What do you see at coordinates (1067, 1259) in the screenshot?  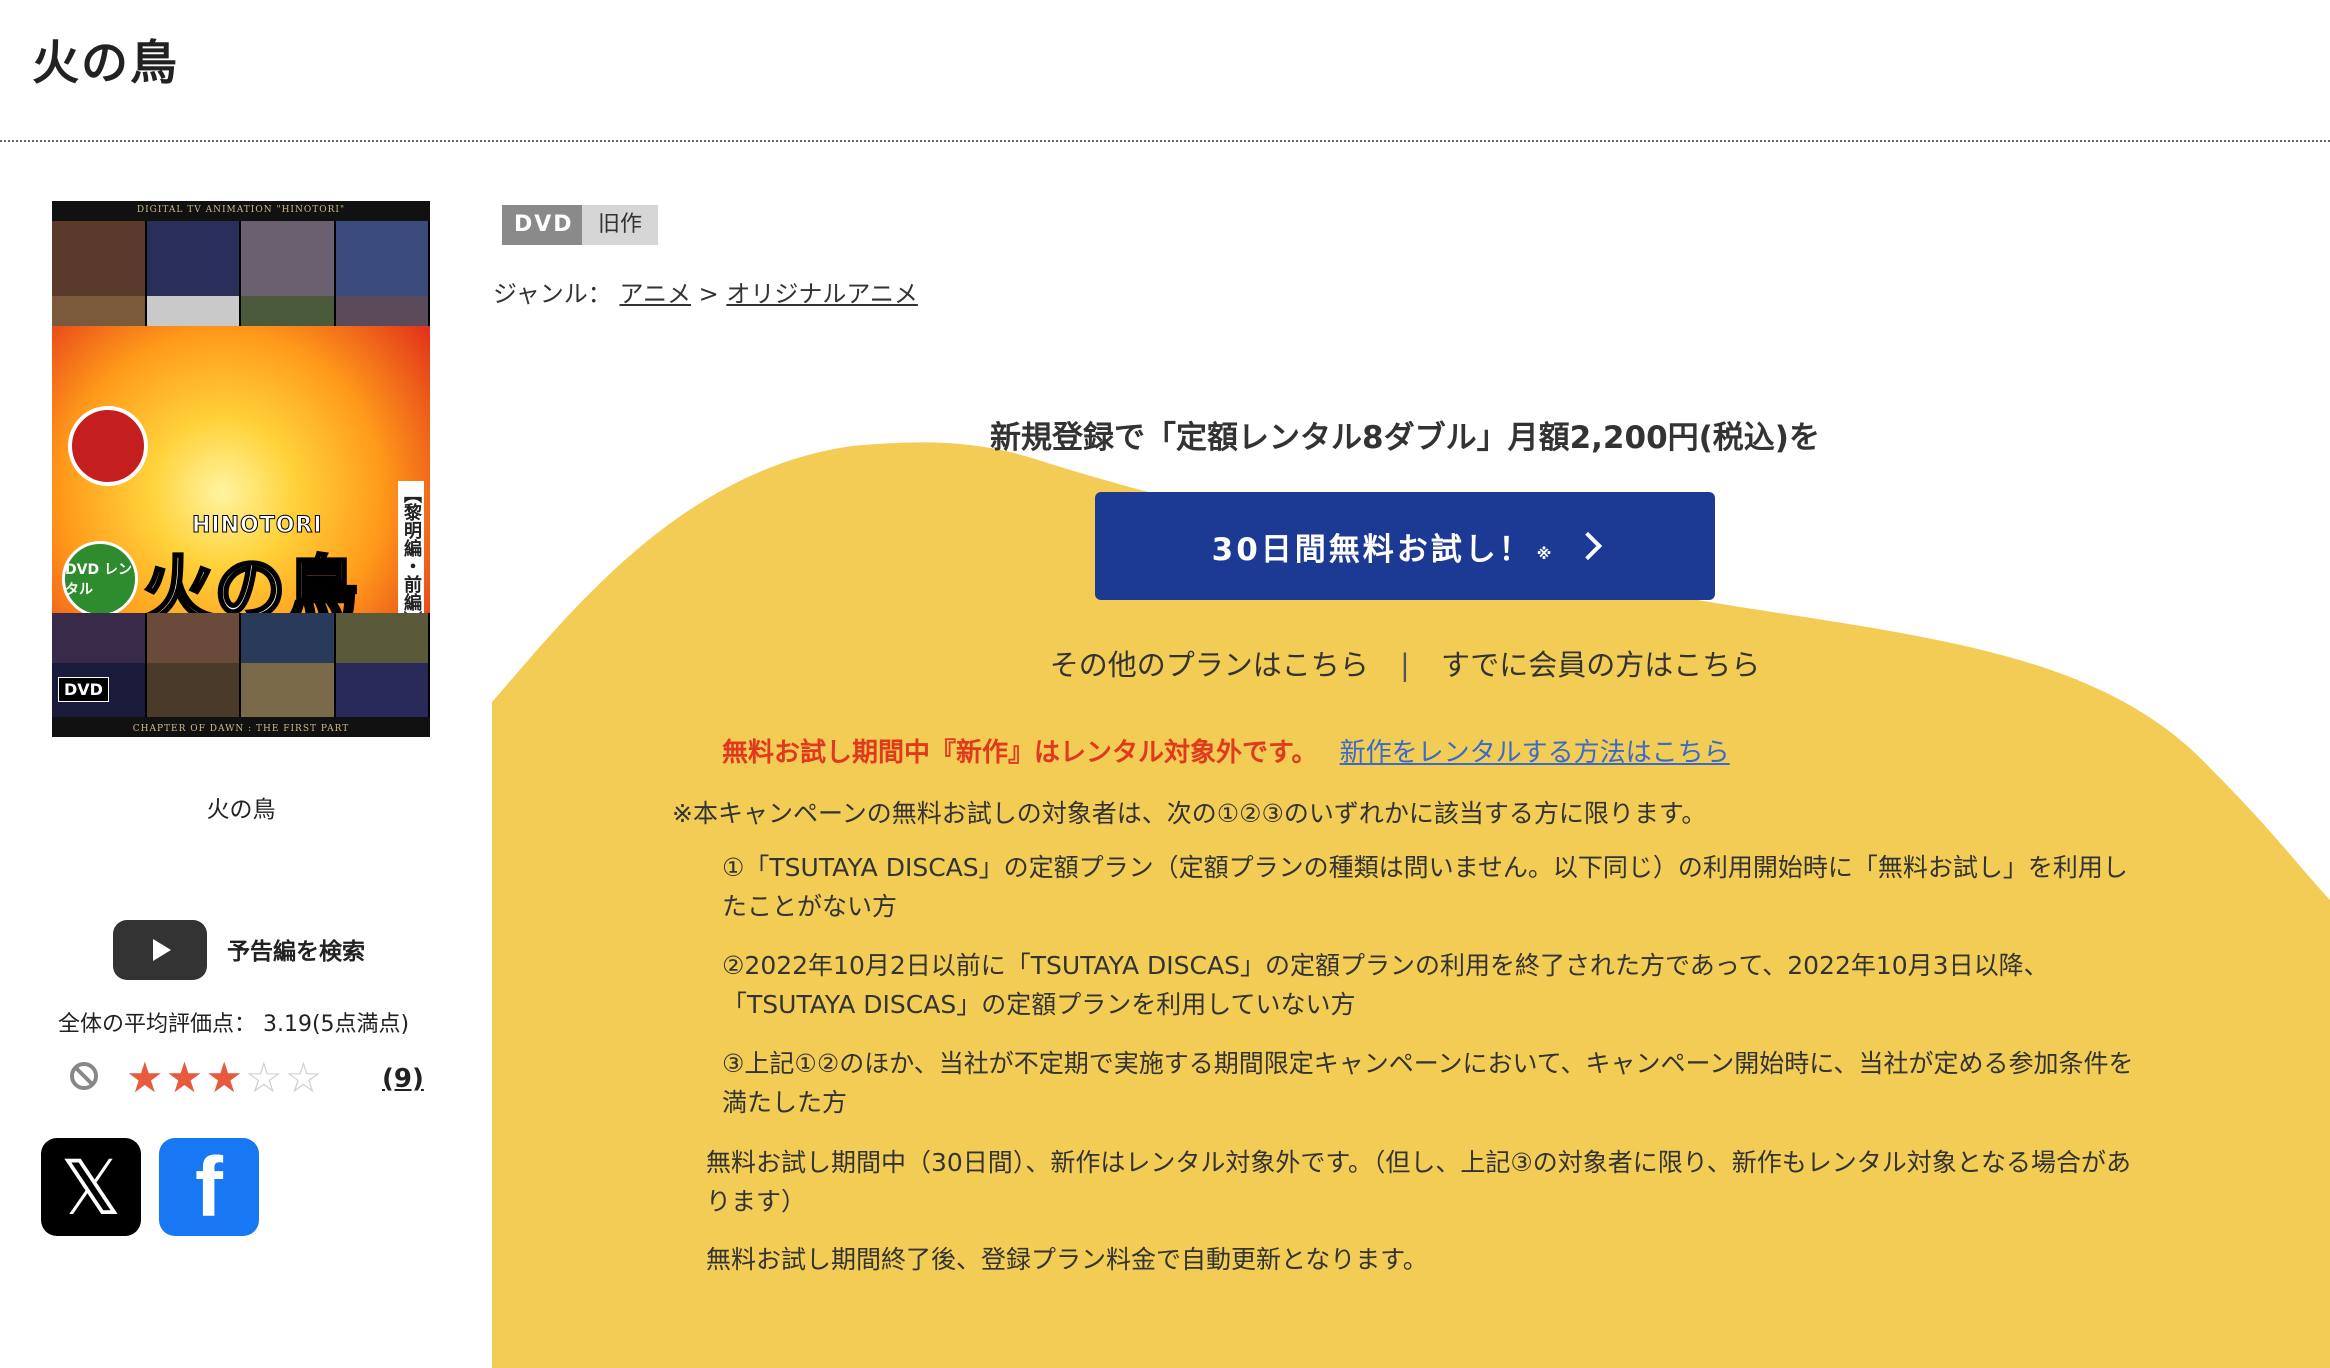 I see `trial-note-2: 無料お試し期間終了後、登録プラン料金で自動更新となります。` at bounding box center [1067, 1259].